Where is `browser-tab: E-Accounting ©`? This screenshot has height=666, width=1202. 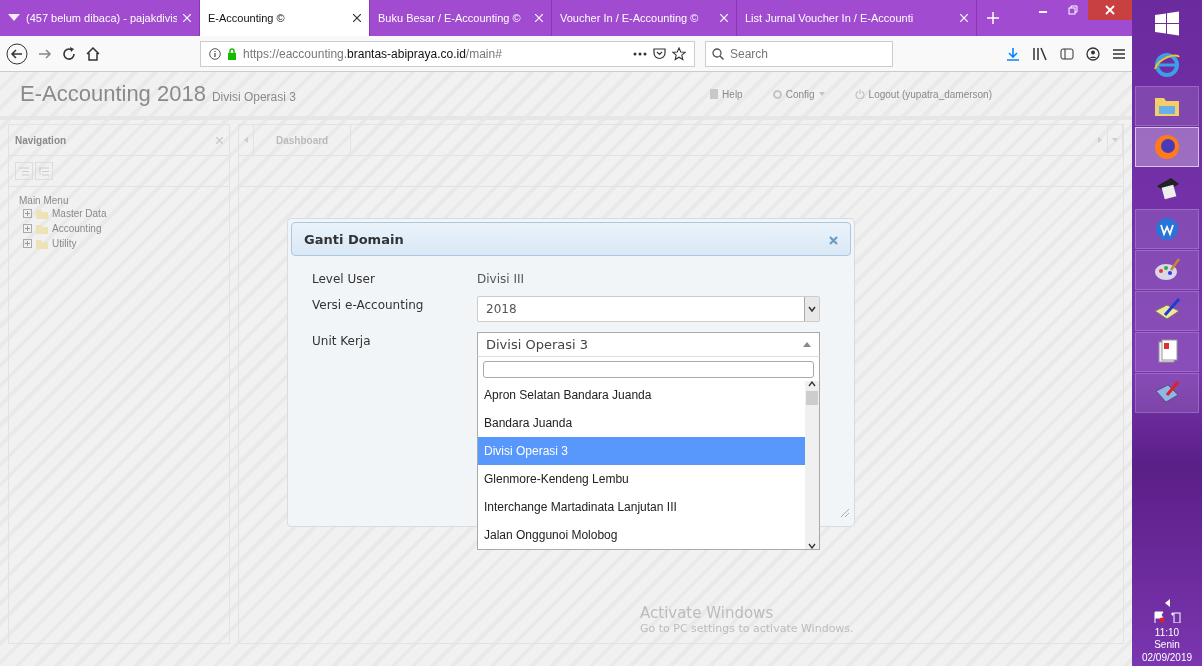 browser-tab: E-Accounting © is located at coordinates (285, 18).